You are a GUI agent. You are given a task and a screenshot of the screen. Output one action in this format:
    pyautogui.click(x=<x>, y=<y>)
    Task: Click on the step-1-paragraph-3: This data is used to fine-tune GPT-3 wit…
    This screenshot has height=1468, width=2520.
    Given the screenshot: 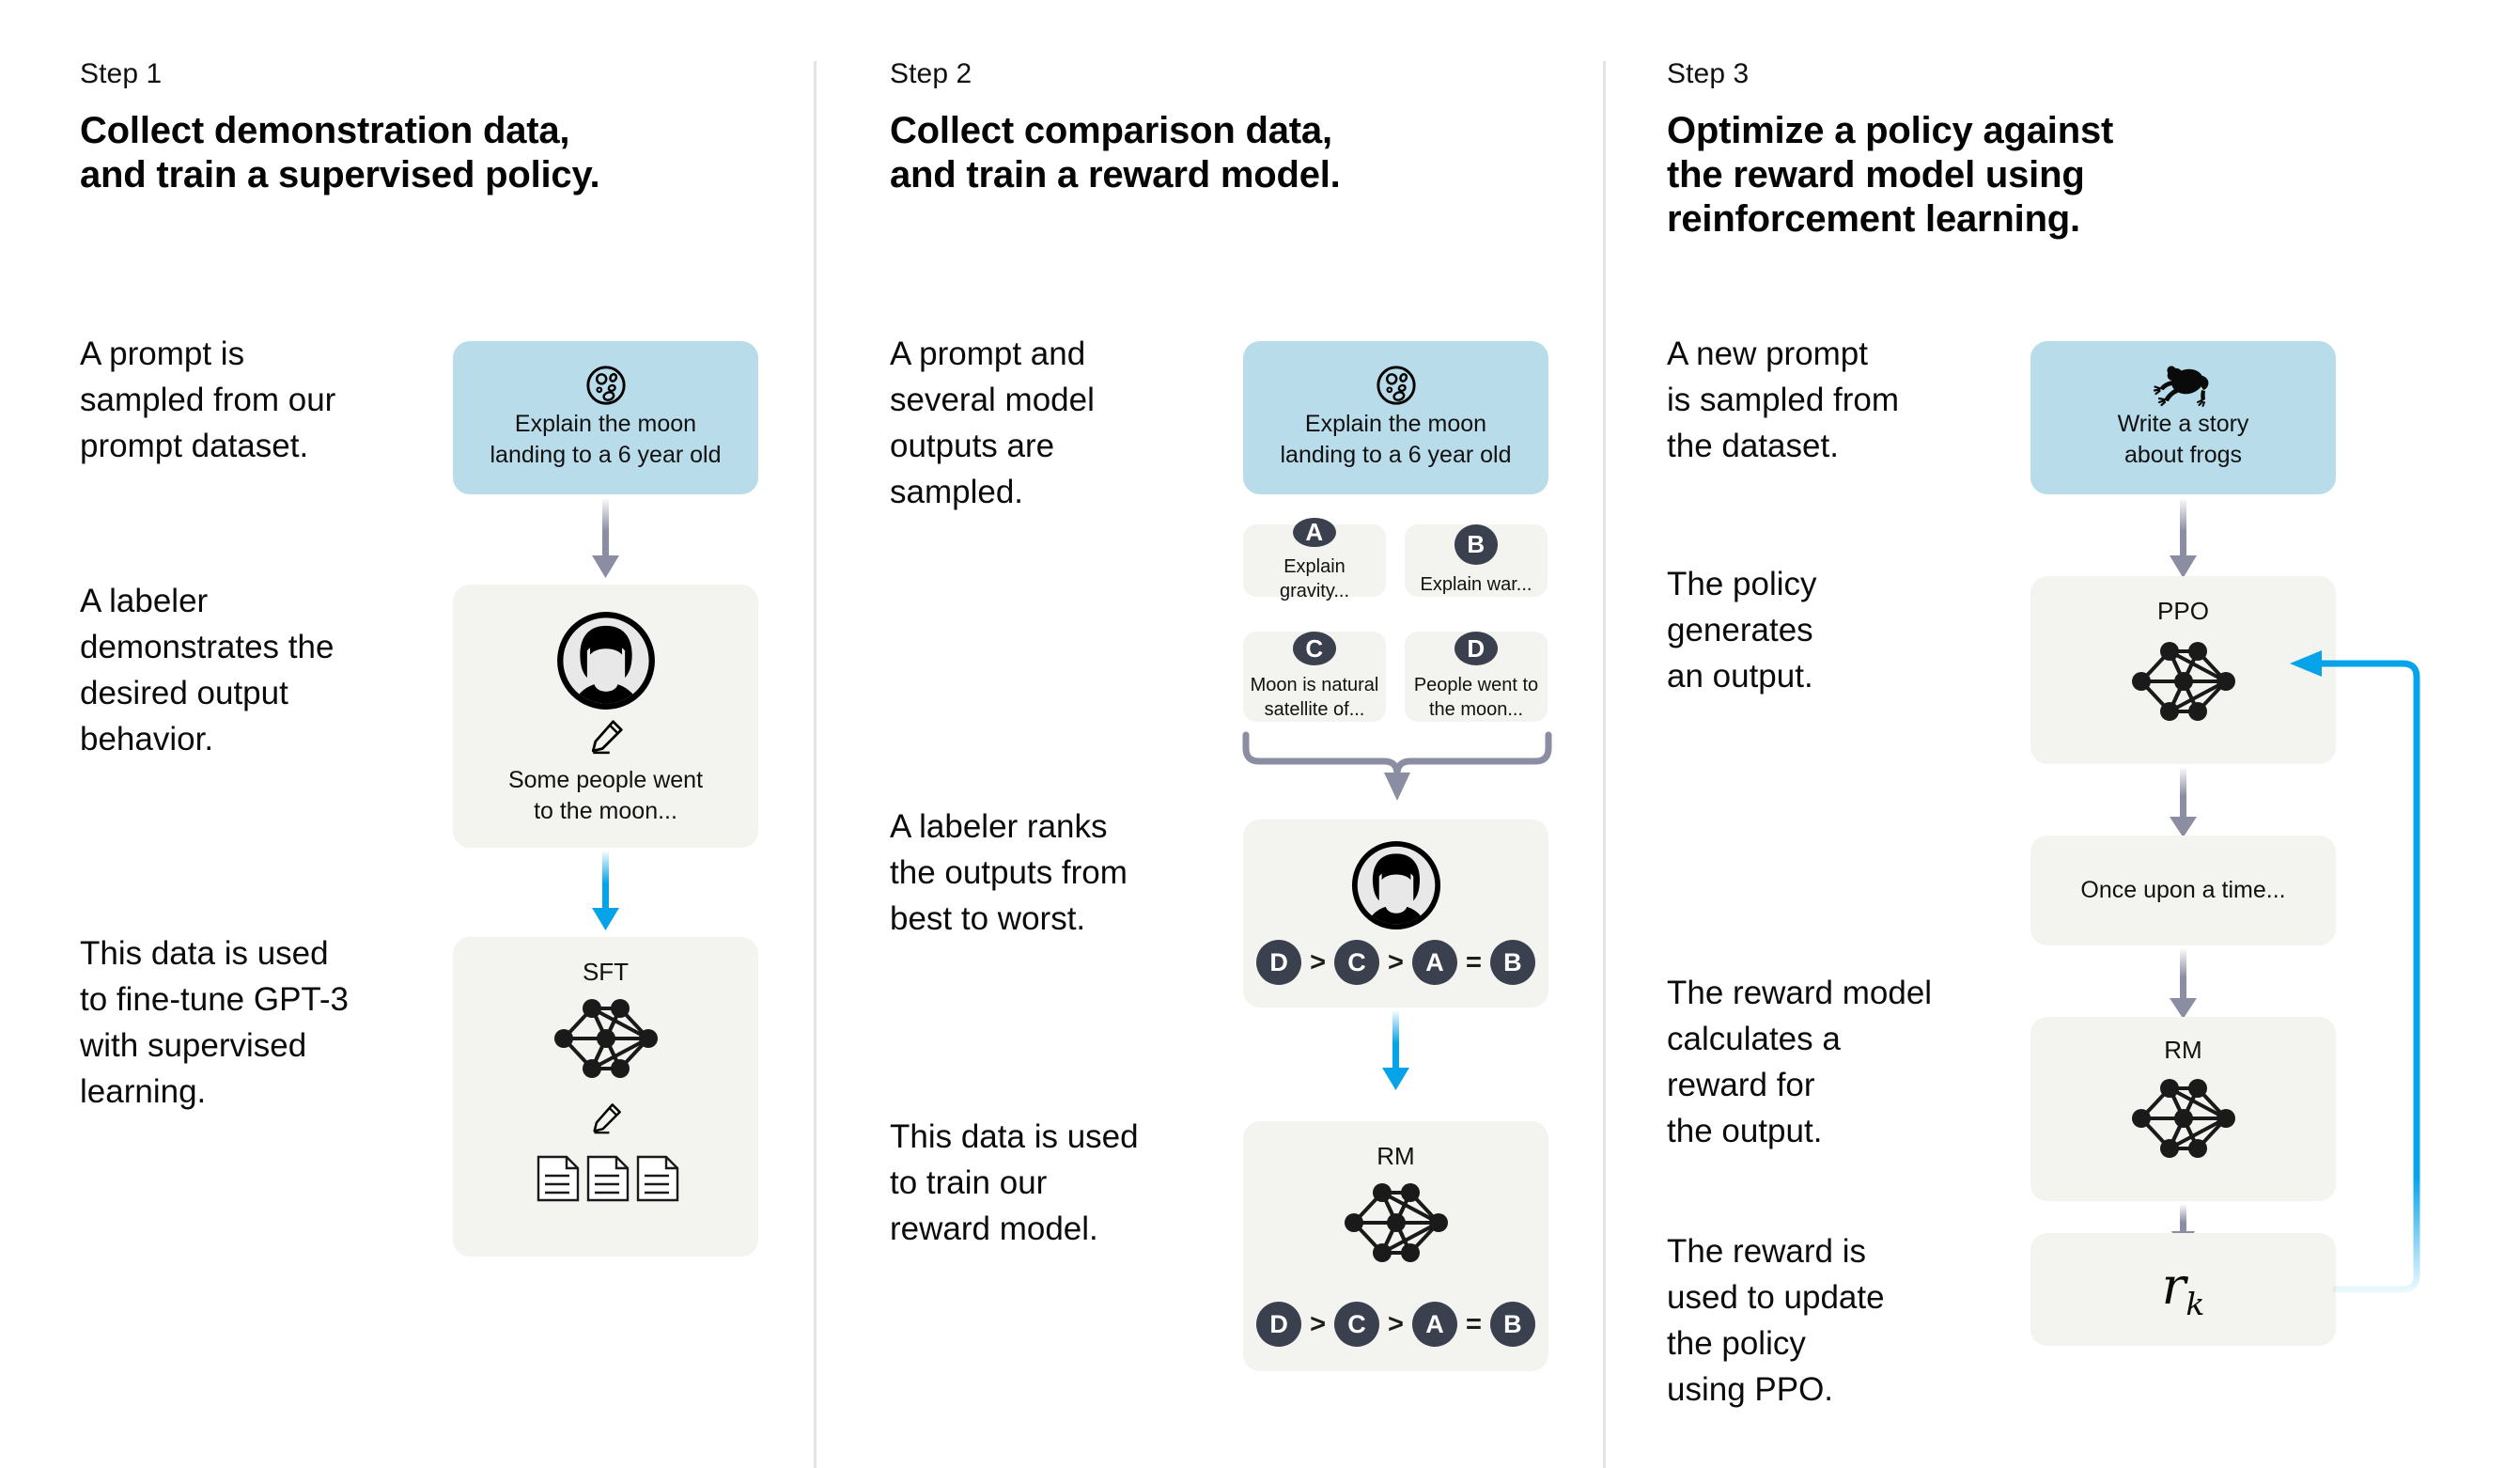 What is the action you would take?
    pyautogui.click(x=214, y=1022)
    